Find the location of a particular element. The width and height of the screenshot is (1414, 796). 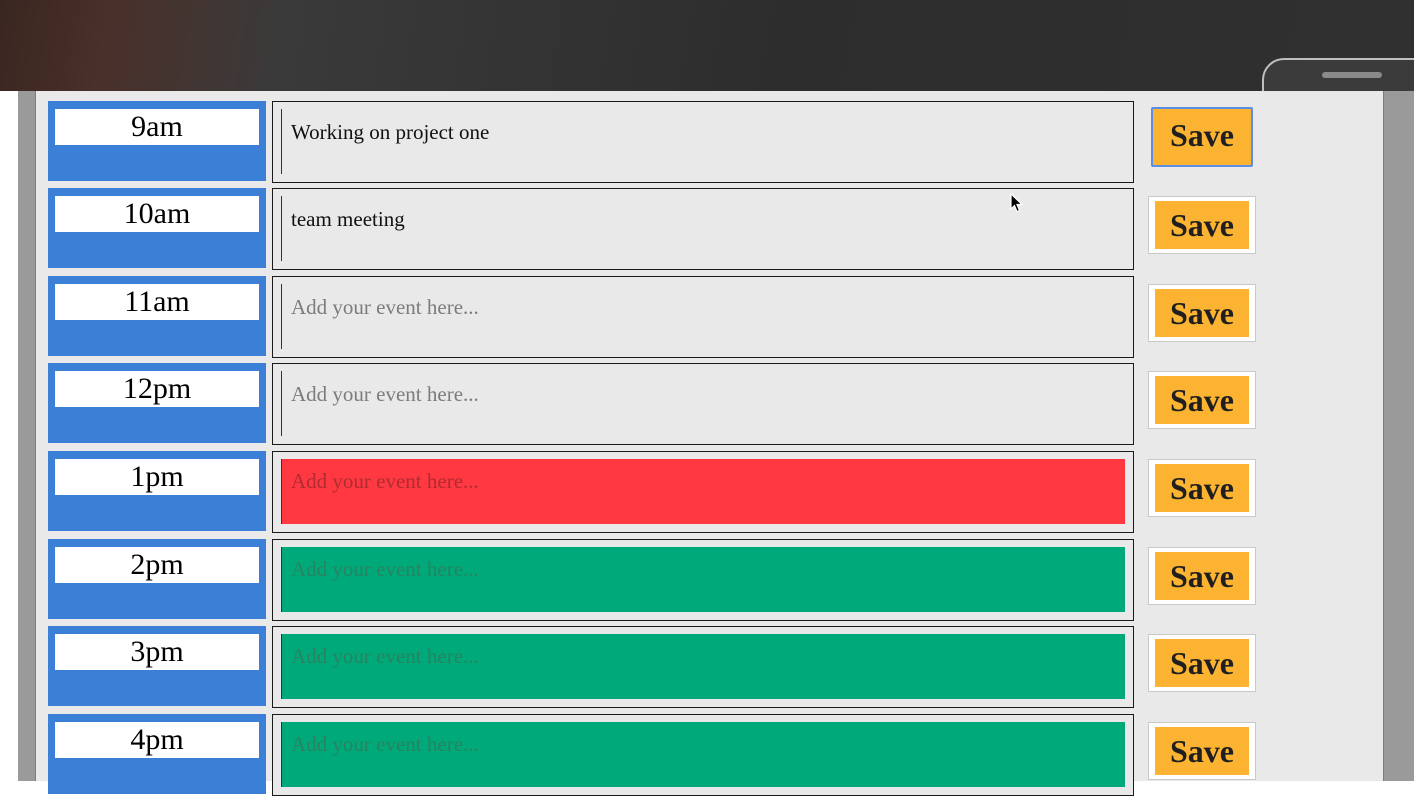

time-block-row: 2pm Save is located at coordinates (658, 580).